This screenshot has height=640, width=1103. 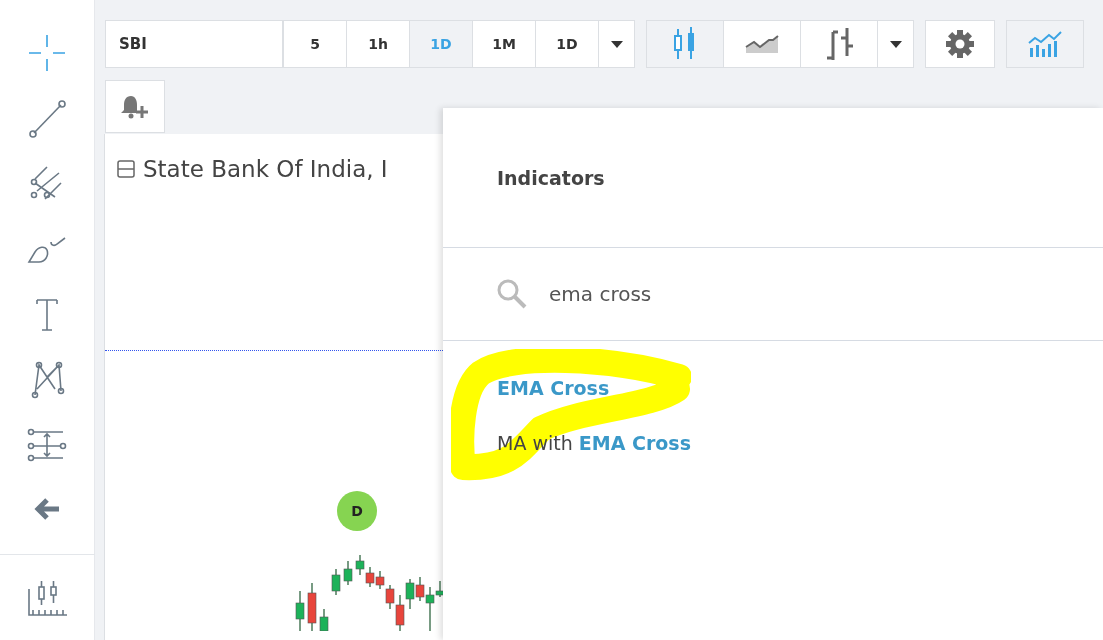 I want to click on event-badge: D, so click(x=357, y=511).